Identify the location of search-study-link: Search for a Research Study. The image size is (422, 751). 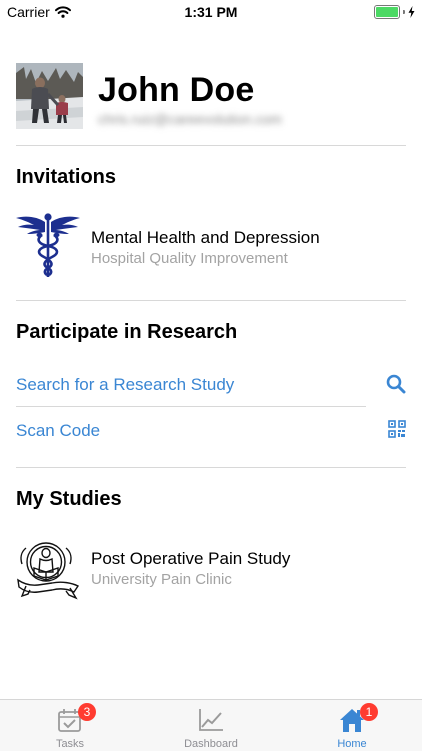
(125, 385).